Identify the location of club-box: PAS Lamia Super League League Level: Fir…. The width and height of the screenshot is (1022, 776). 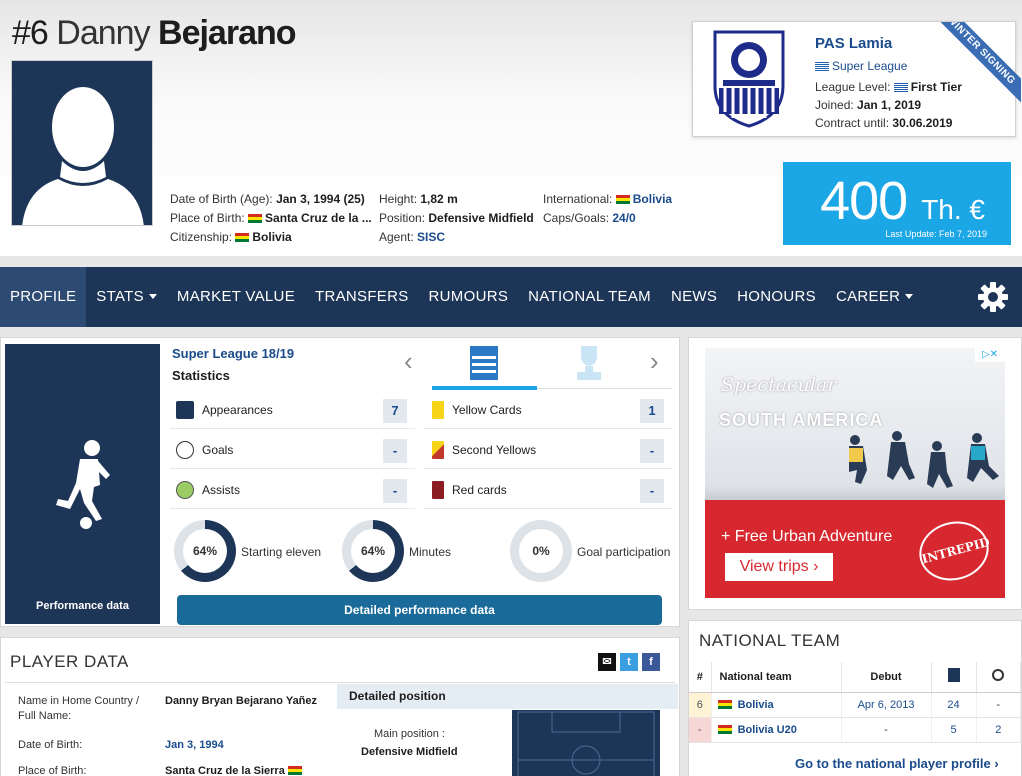
(856, 79).